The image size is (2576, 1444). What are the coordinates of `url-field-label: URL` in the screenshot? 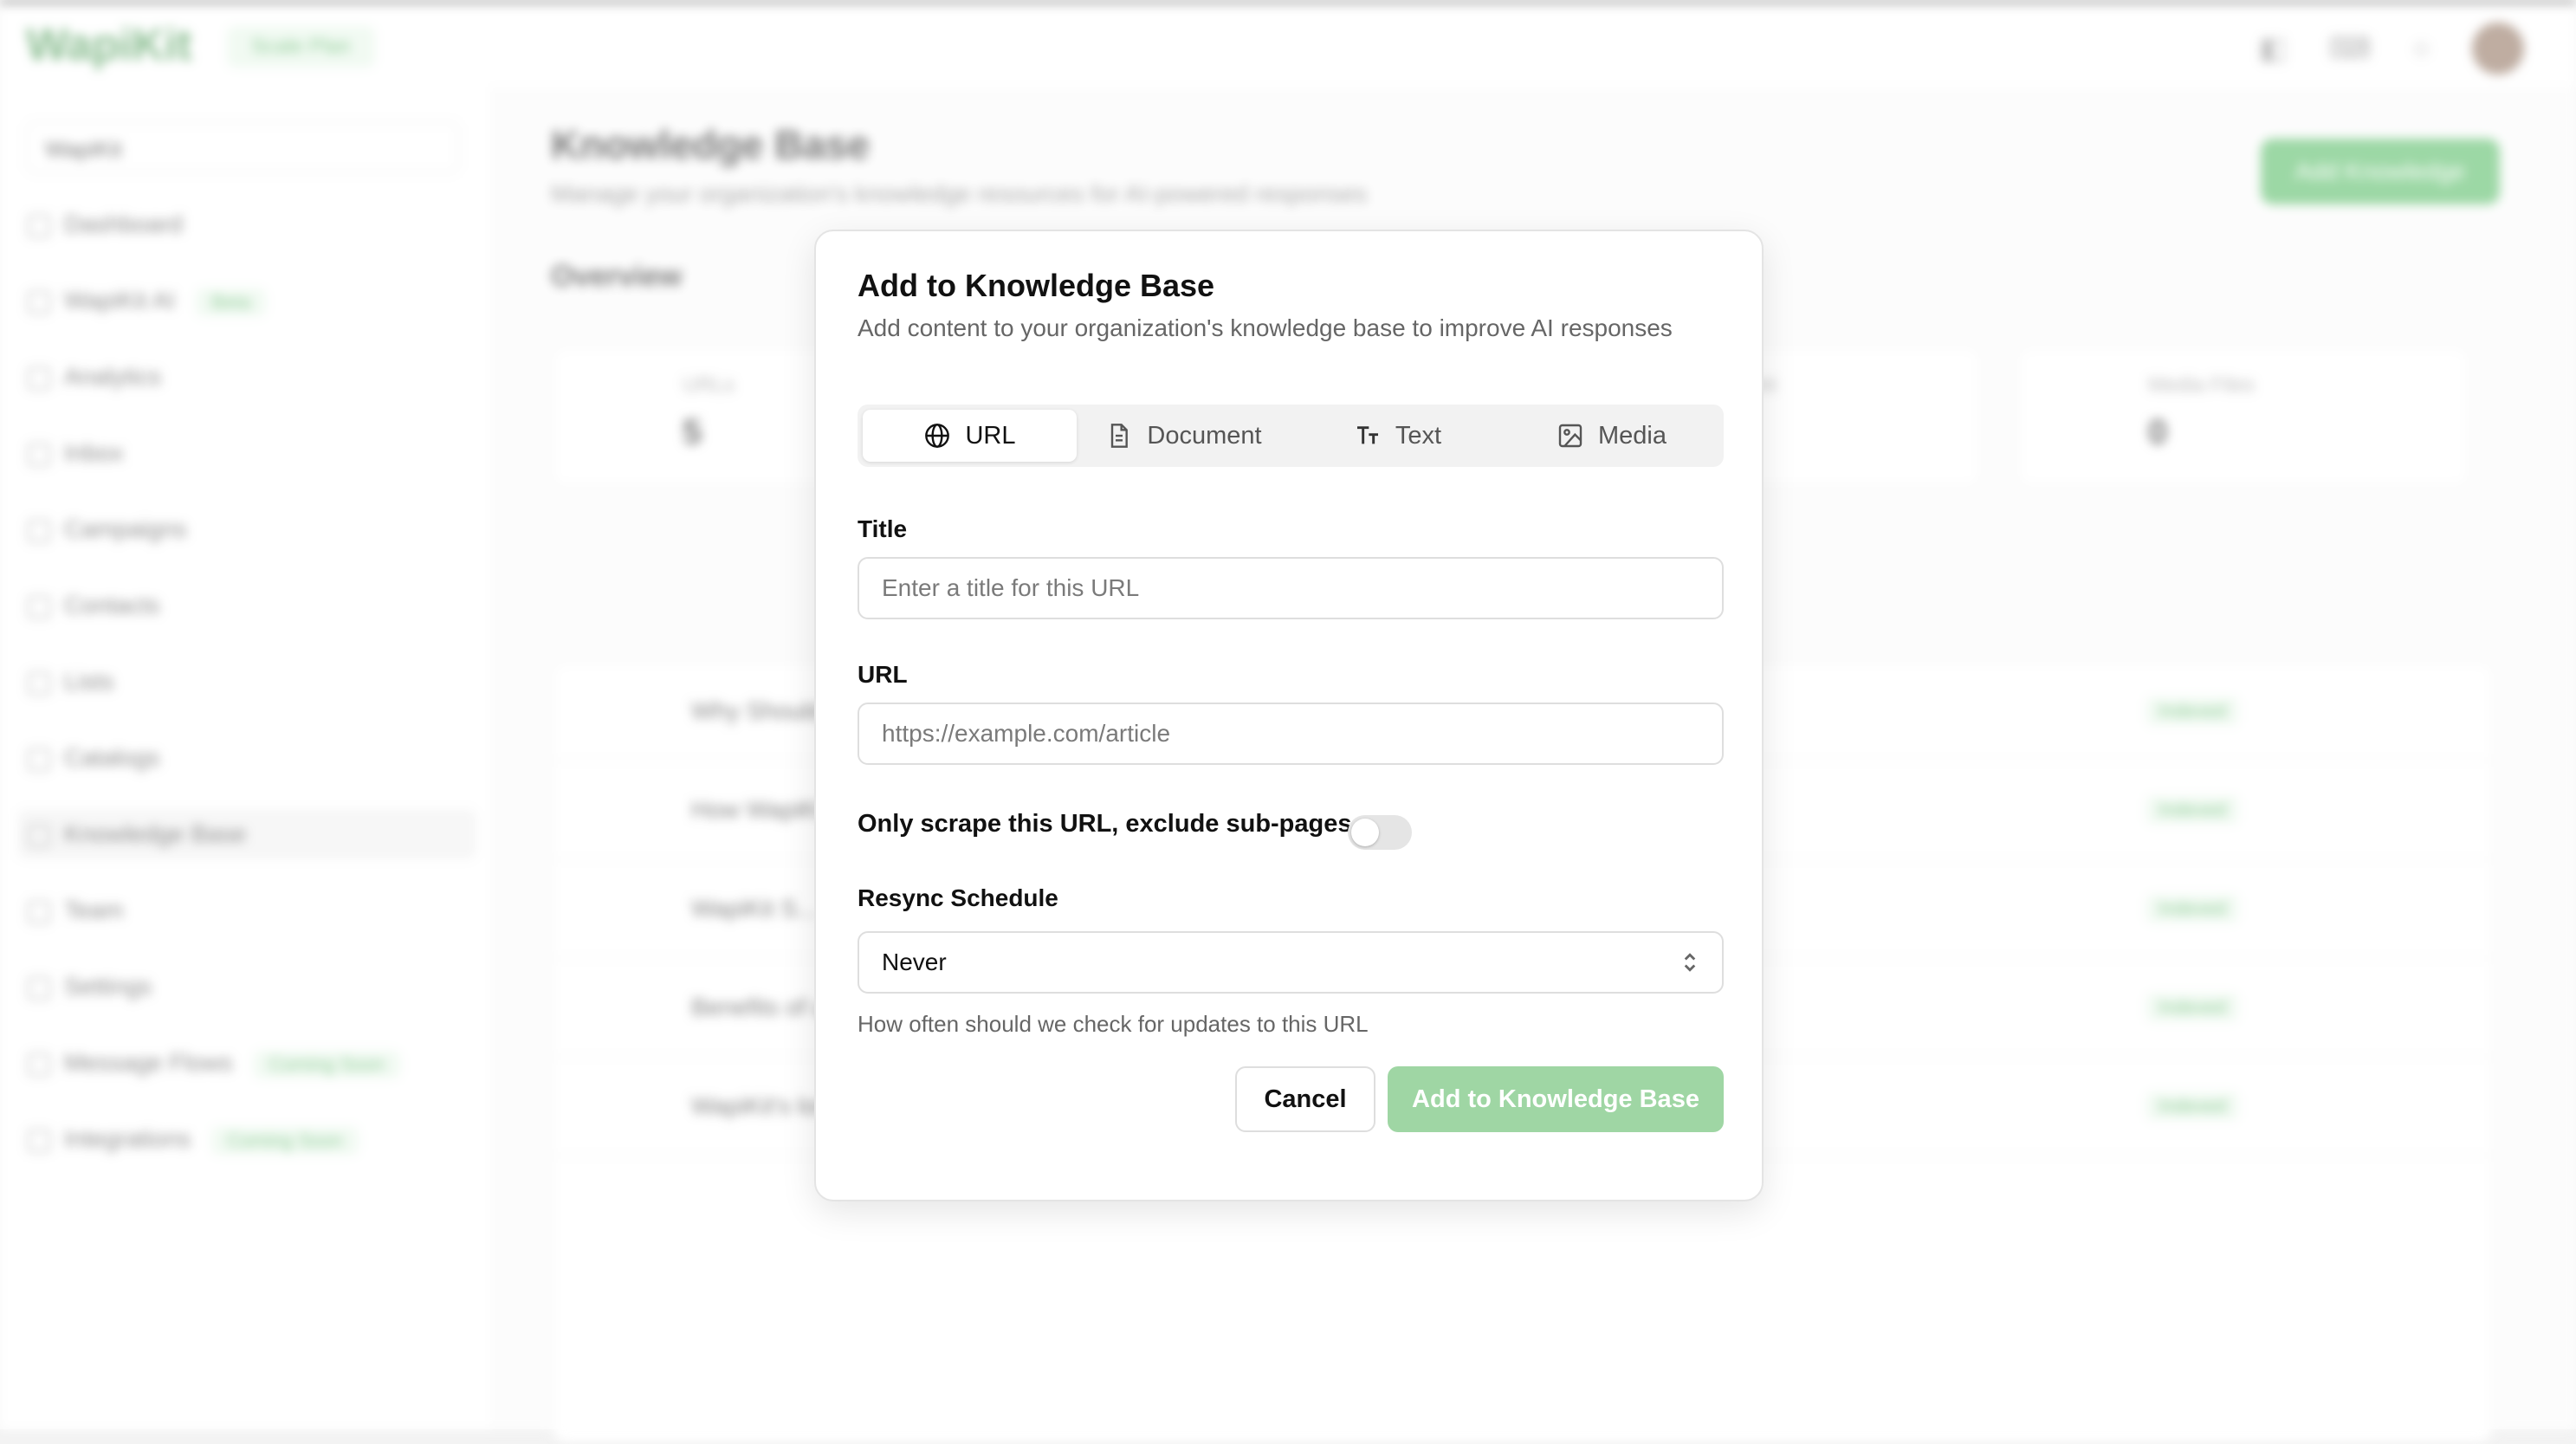 It's located at (883, 674).